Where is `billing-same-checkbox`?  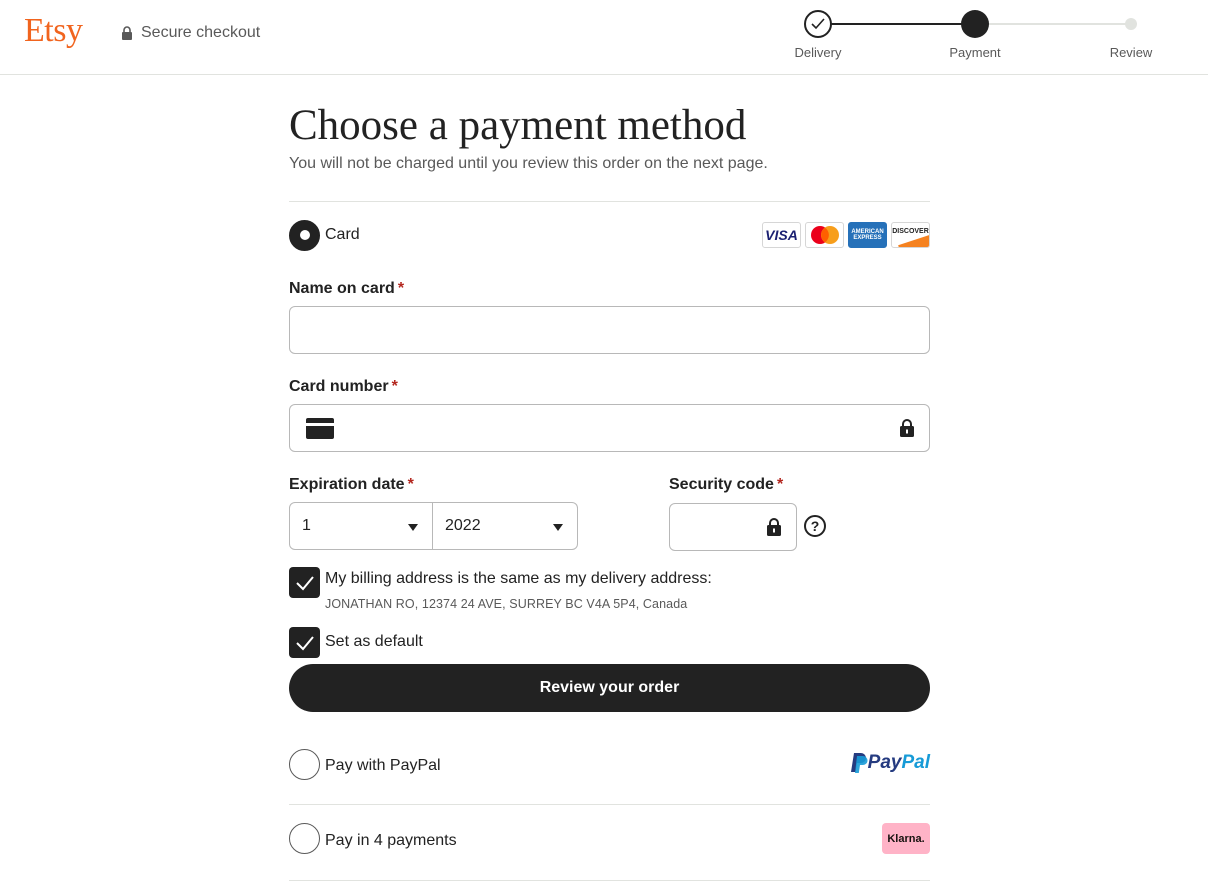
billing-same-checkbox is located at coordinates (304, 582).